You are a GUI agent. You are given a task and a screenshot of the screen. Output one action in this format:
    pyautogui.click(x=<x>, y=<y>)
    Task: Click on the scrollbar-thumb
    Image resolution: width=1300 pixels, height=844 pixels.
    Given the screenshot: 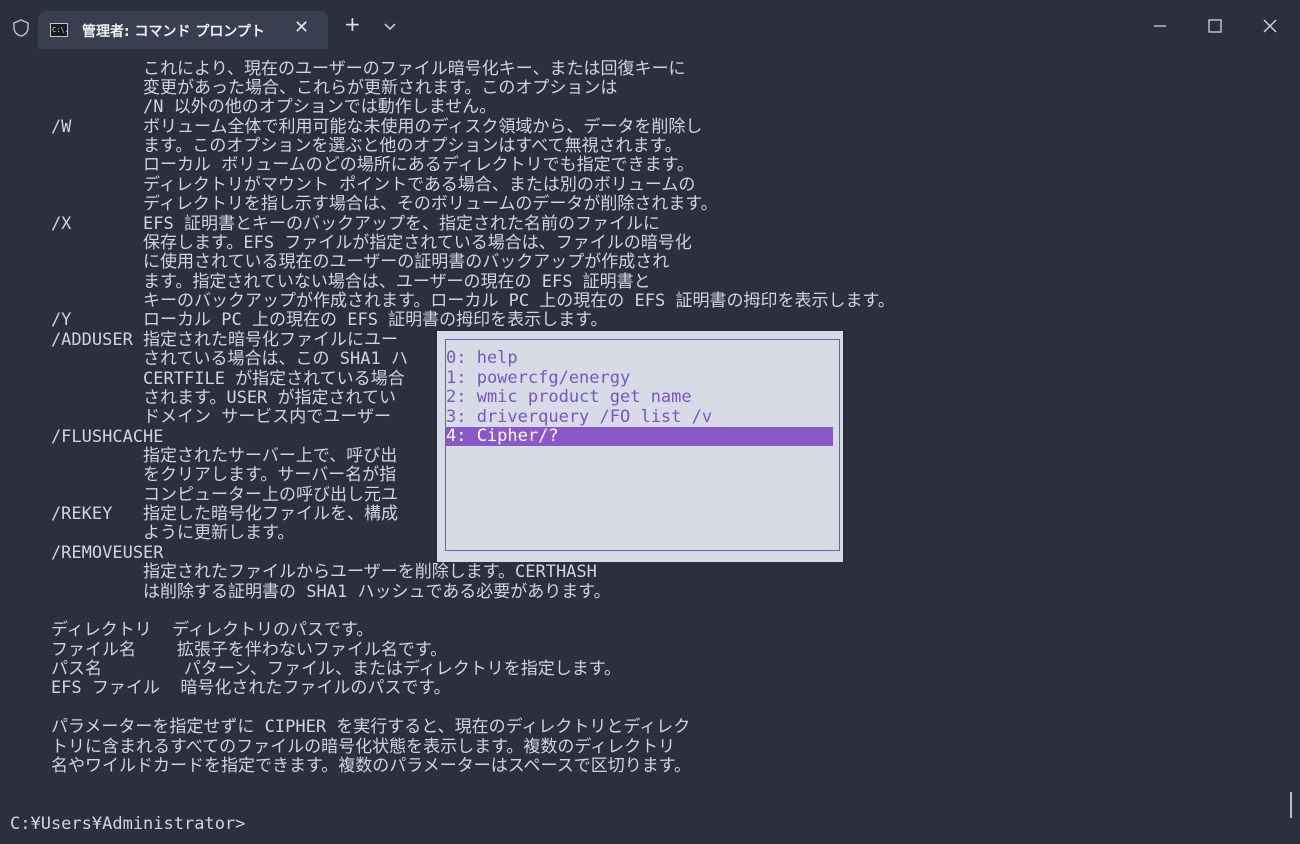 What is the action you would take?
    pyautogui.click(x=1291, y=805)
    